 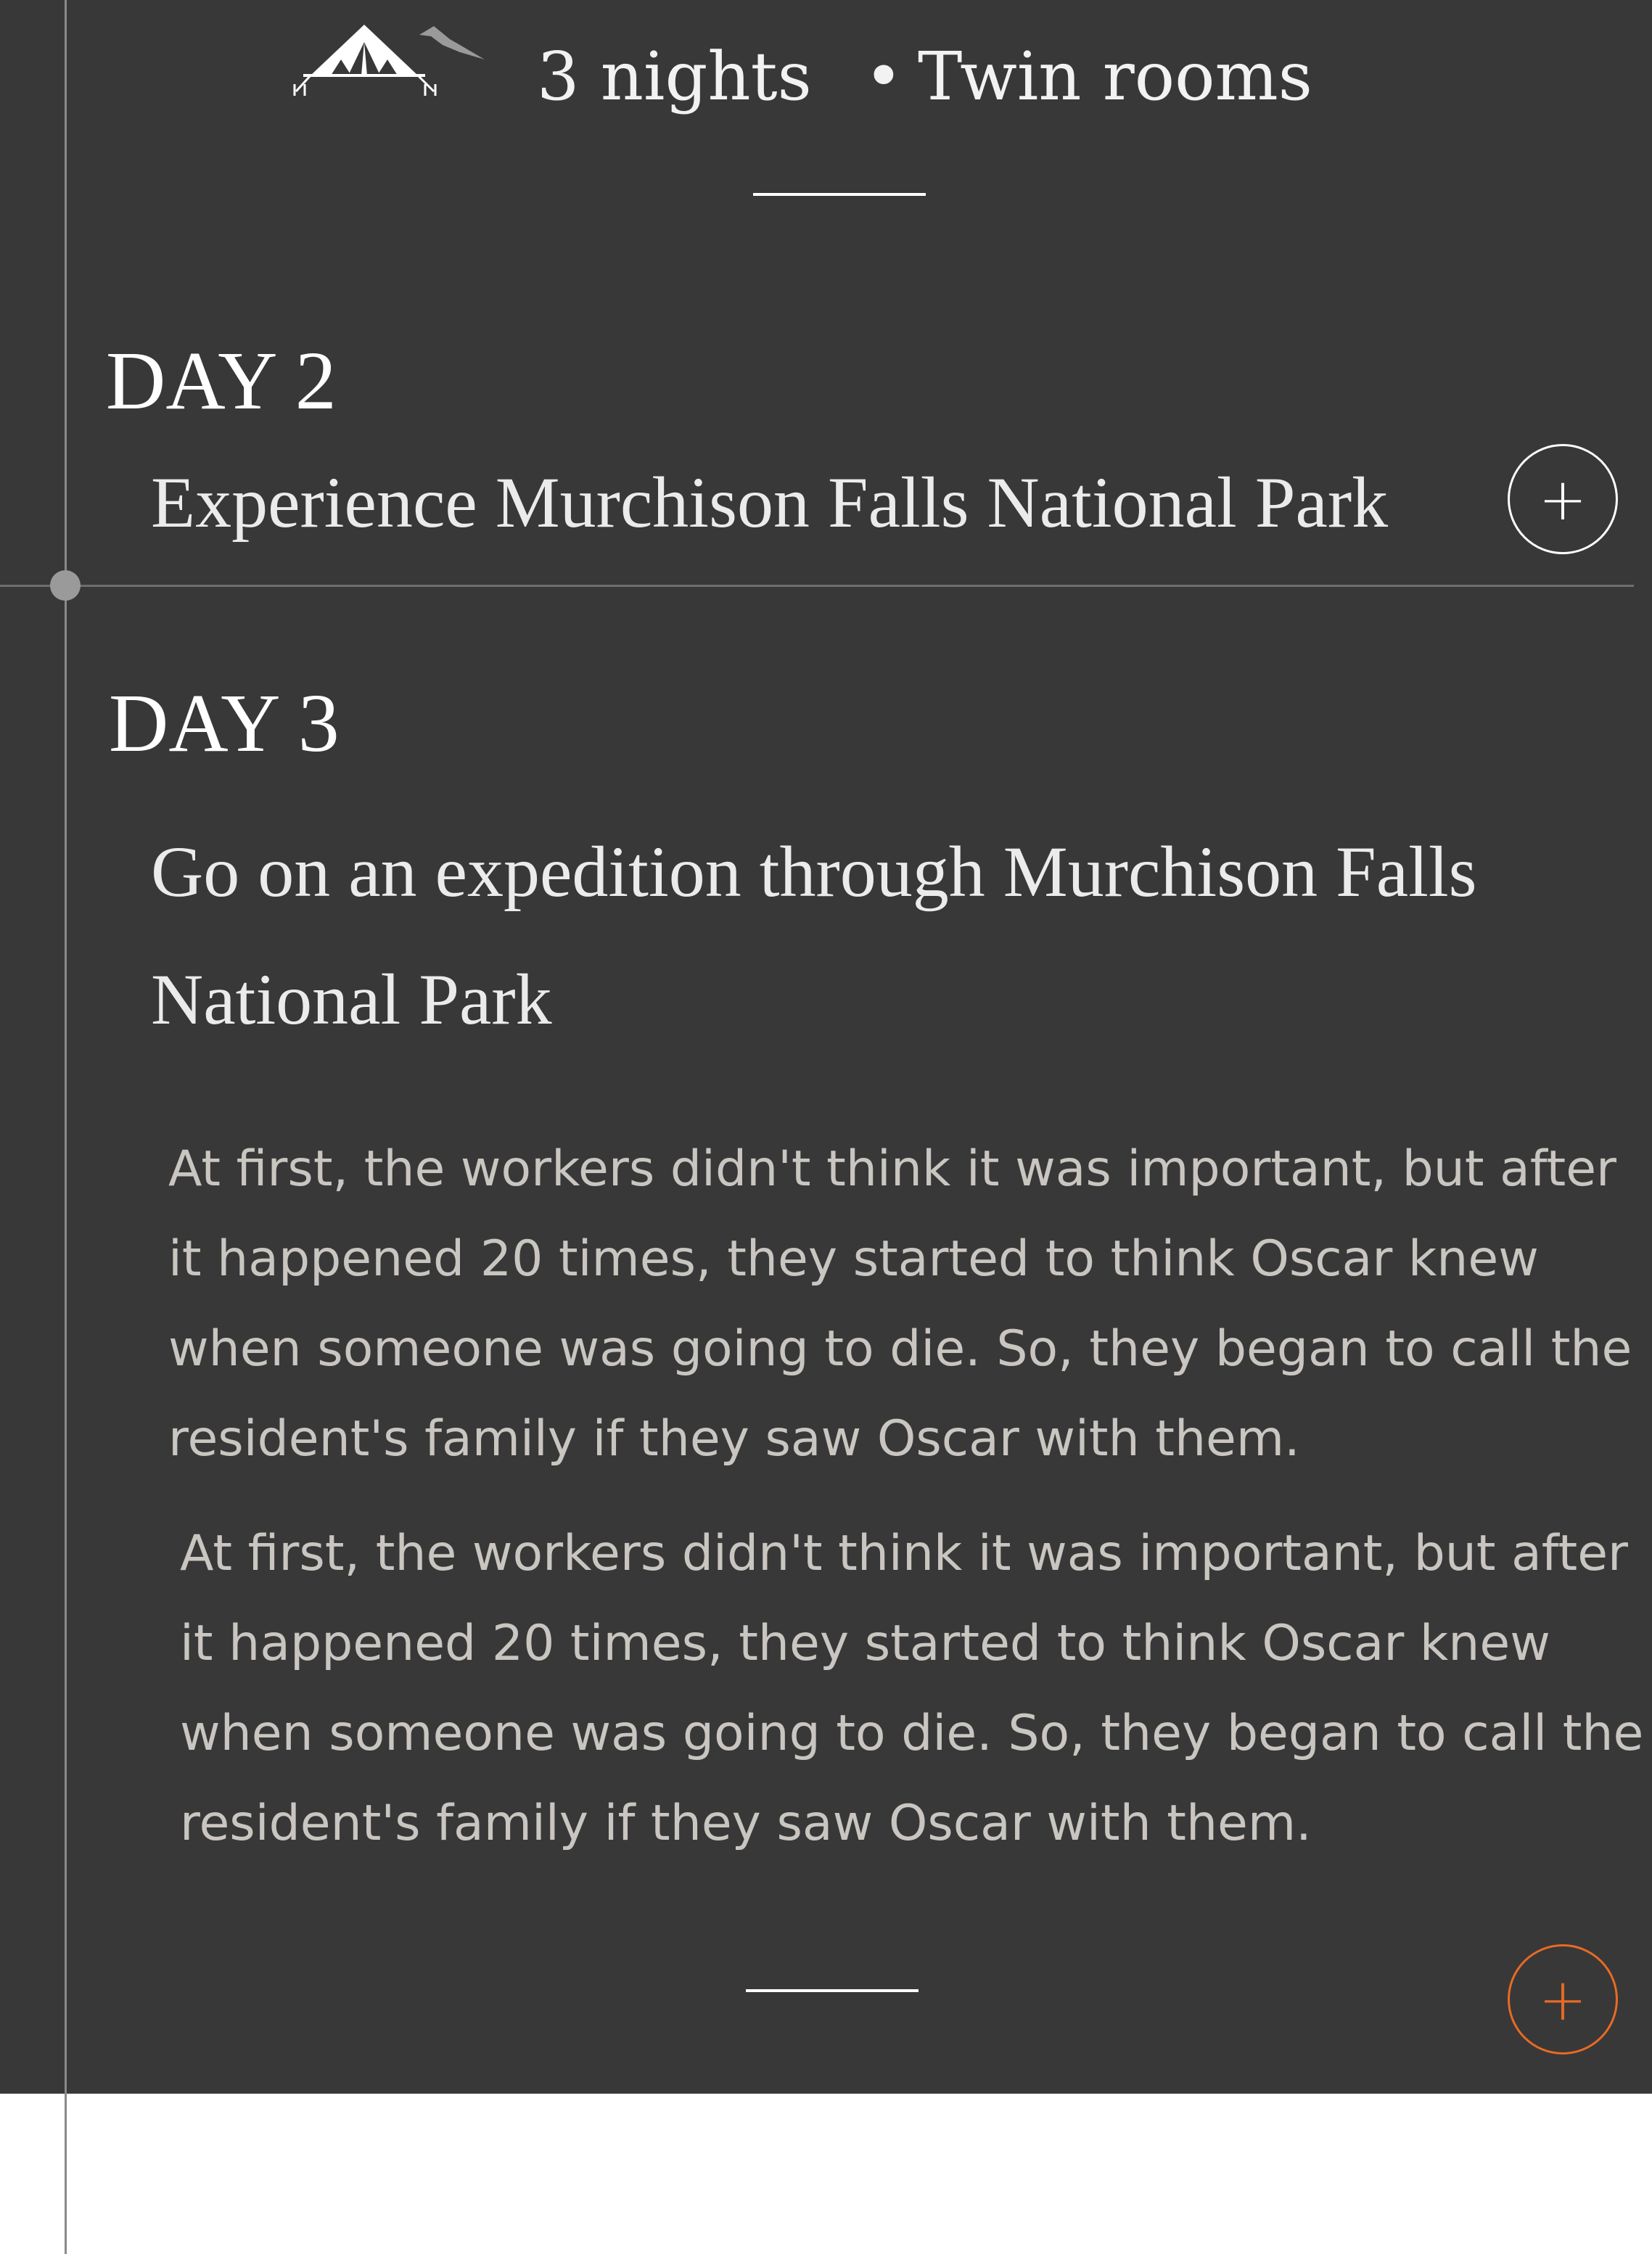 I want to click on timeline-marker, so click(x=65, y=585).